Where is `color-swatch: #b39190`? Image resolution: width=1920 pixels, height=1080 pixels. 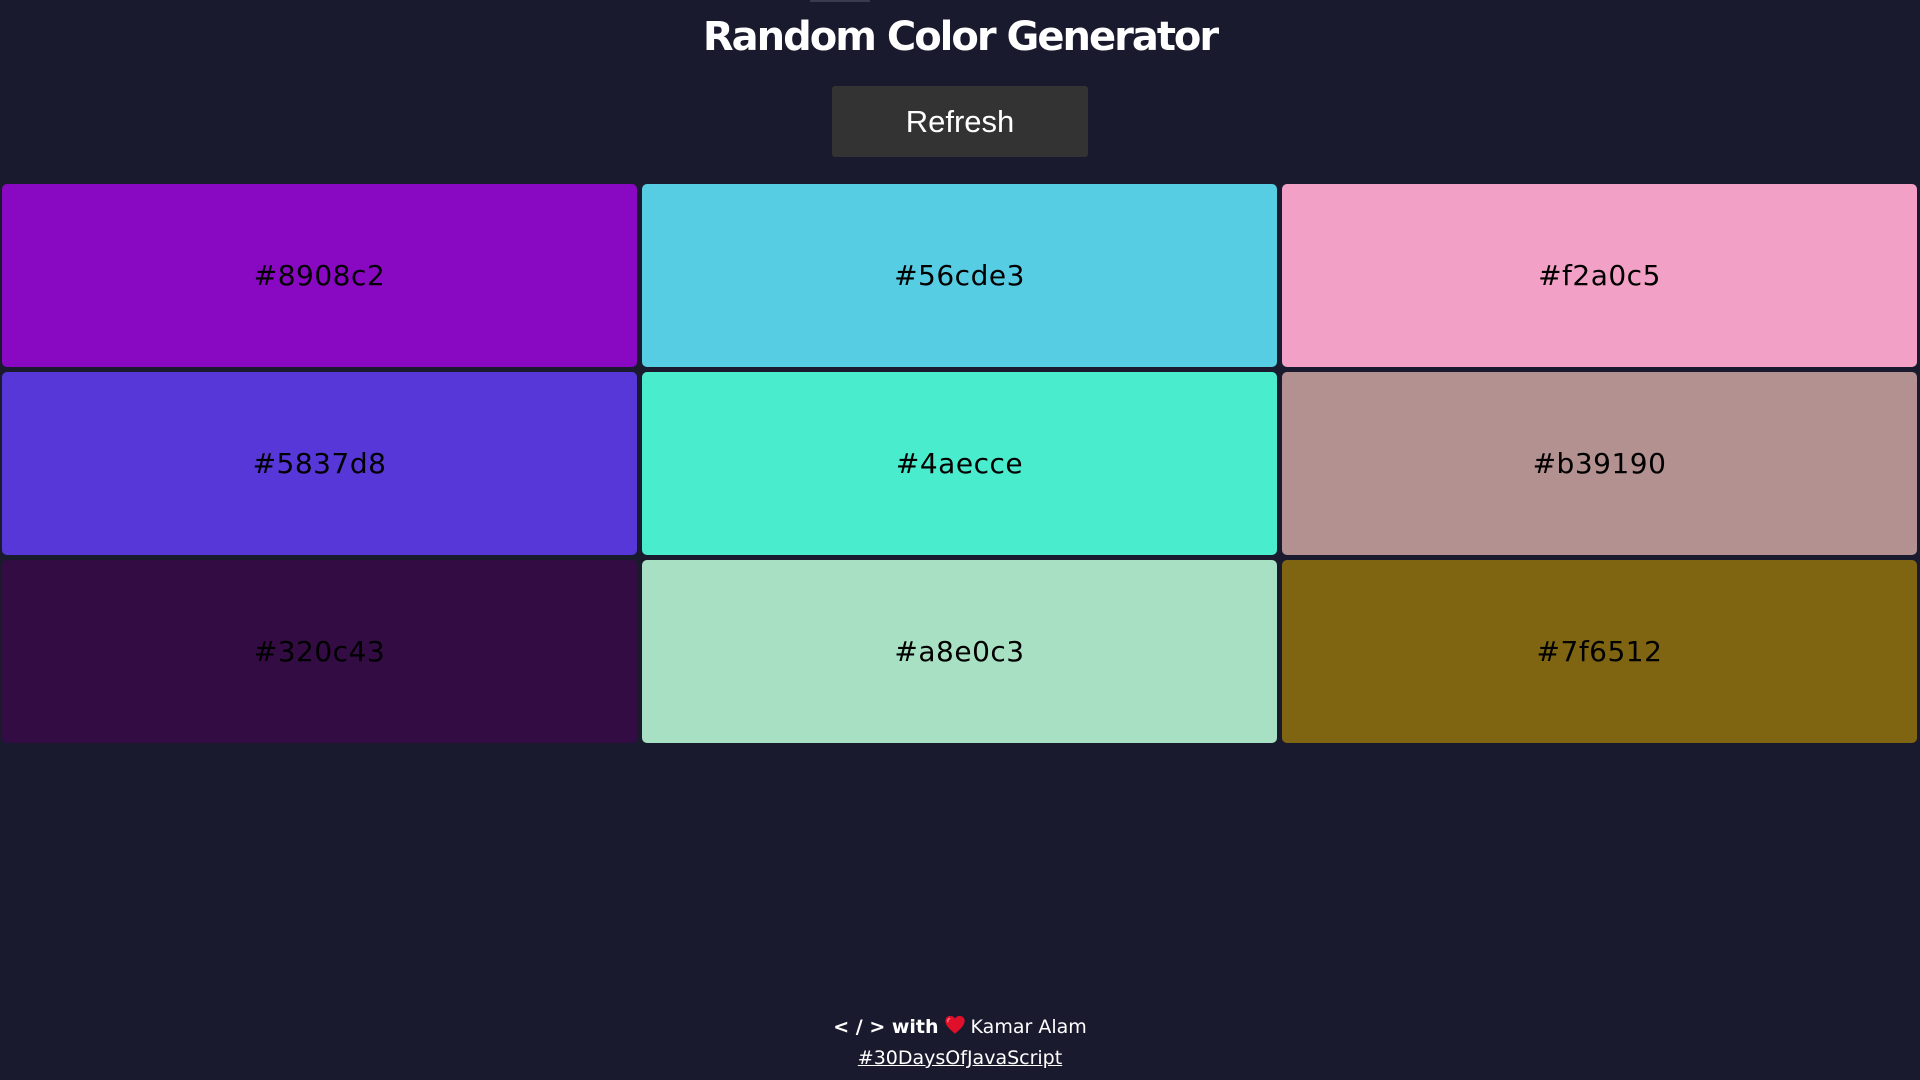
color-swatch: #b39190 is located at coordinates (1599, 463).